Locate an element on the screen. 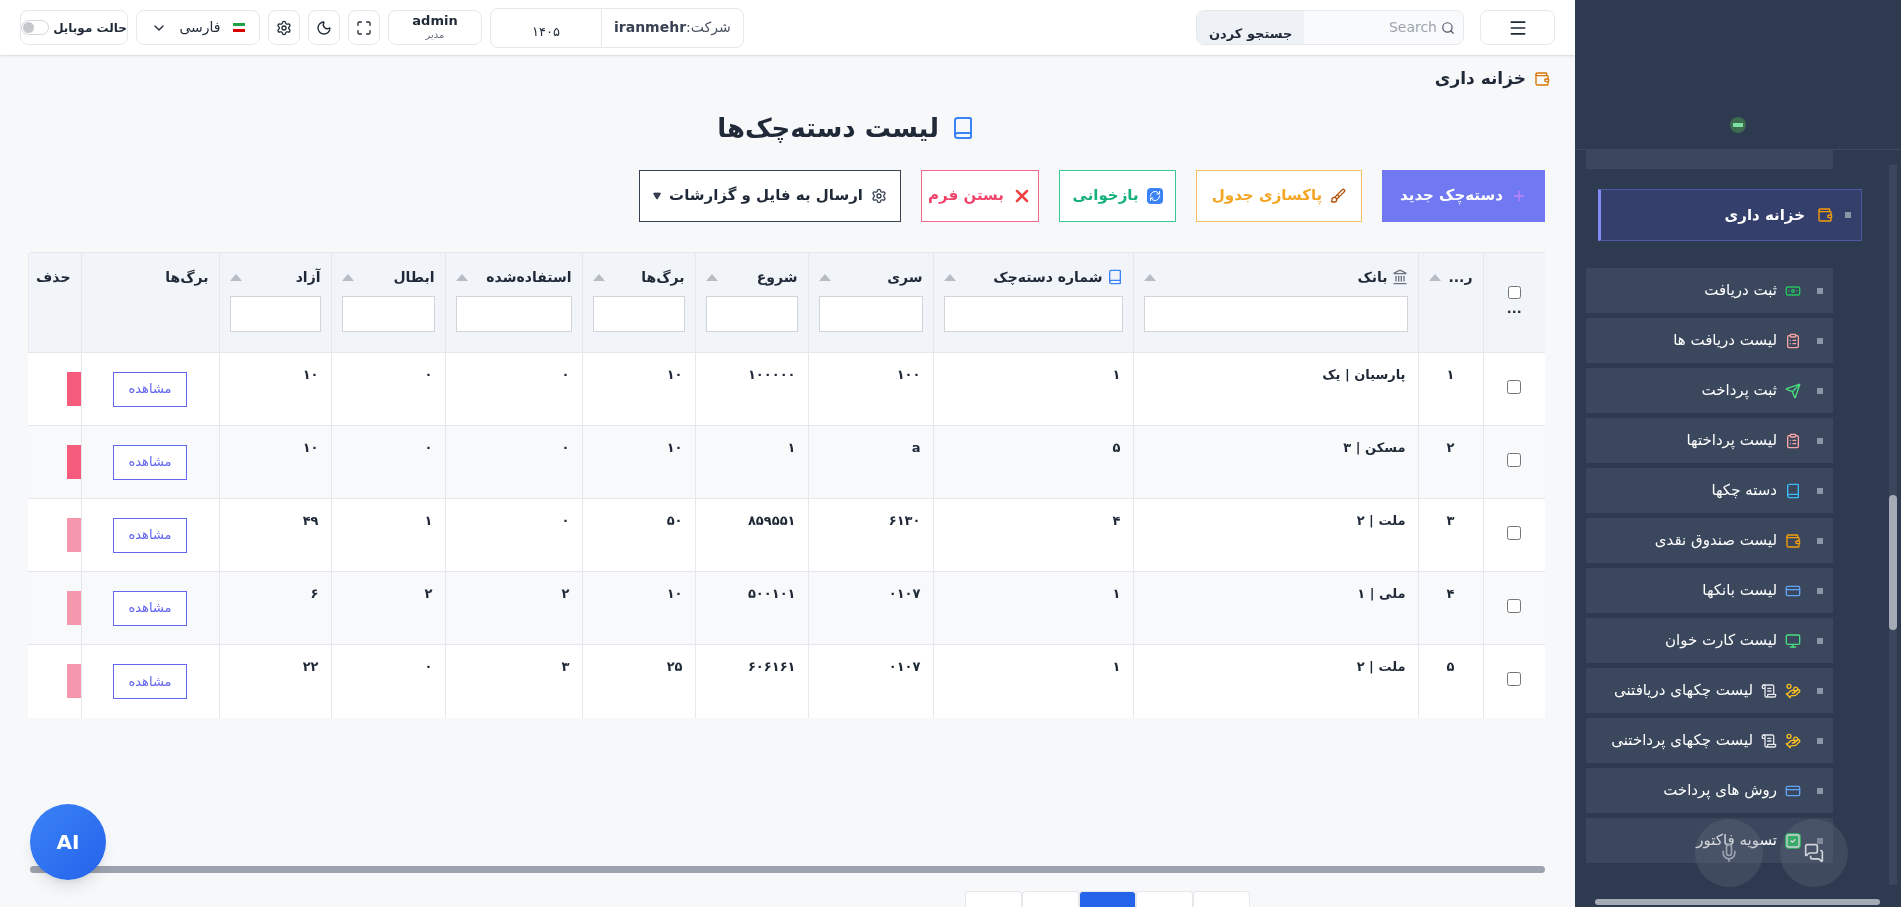 The image size is (1901, 907). sidebar-item: لیست پرداختها is located at coordinates (1709, 440).